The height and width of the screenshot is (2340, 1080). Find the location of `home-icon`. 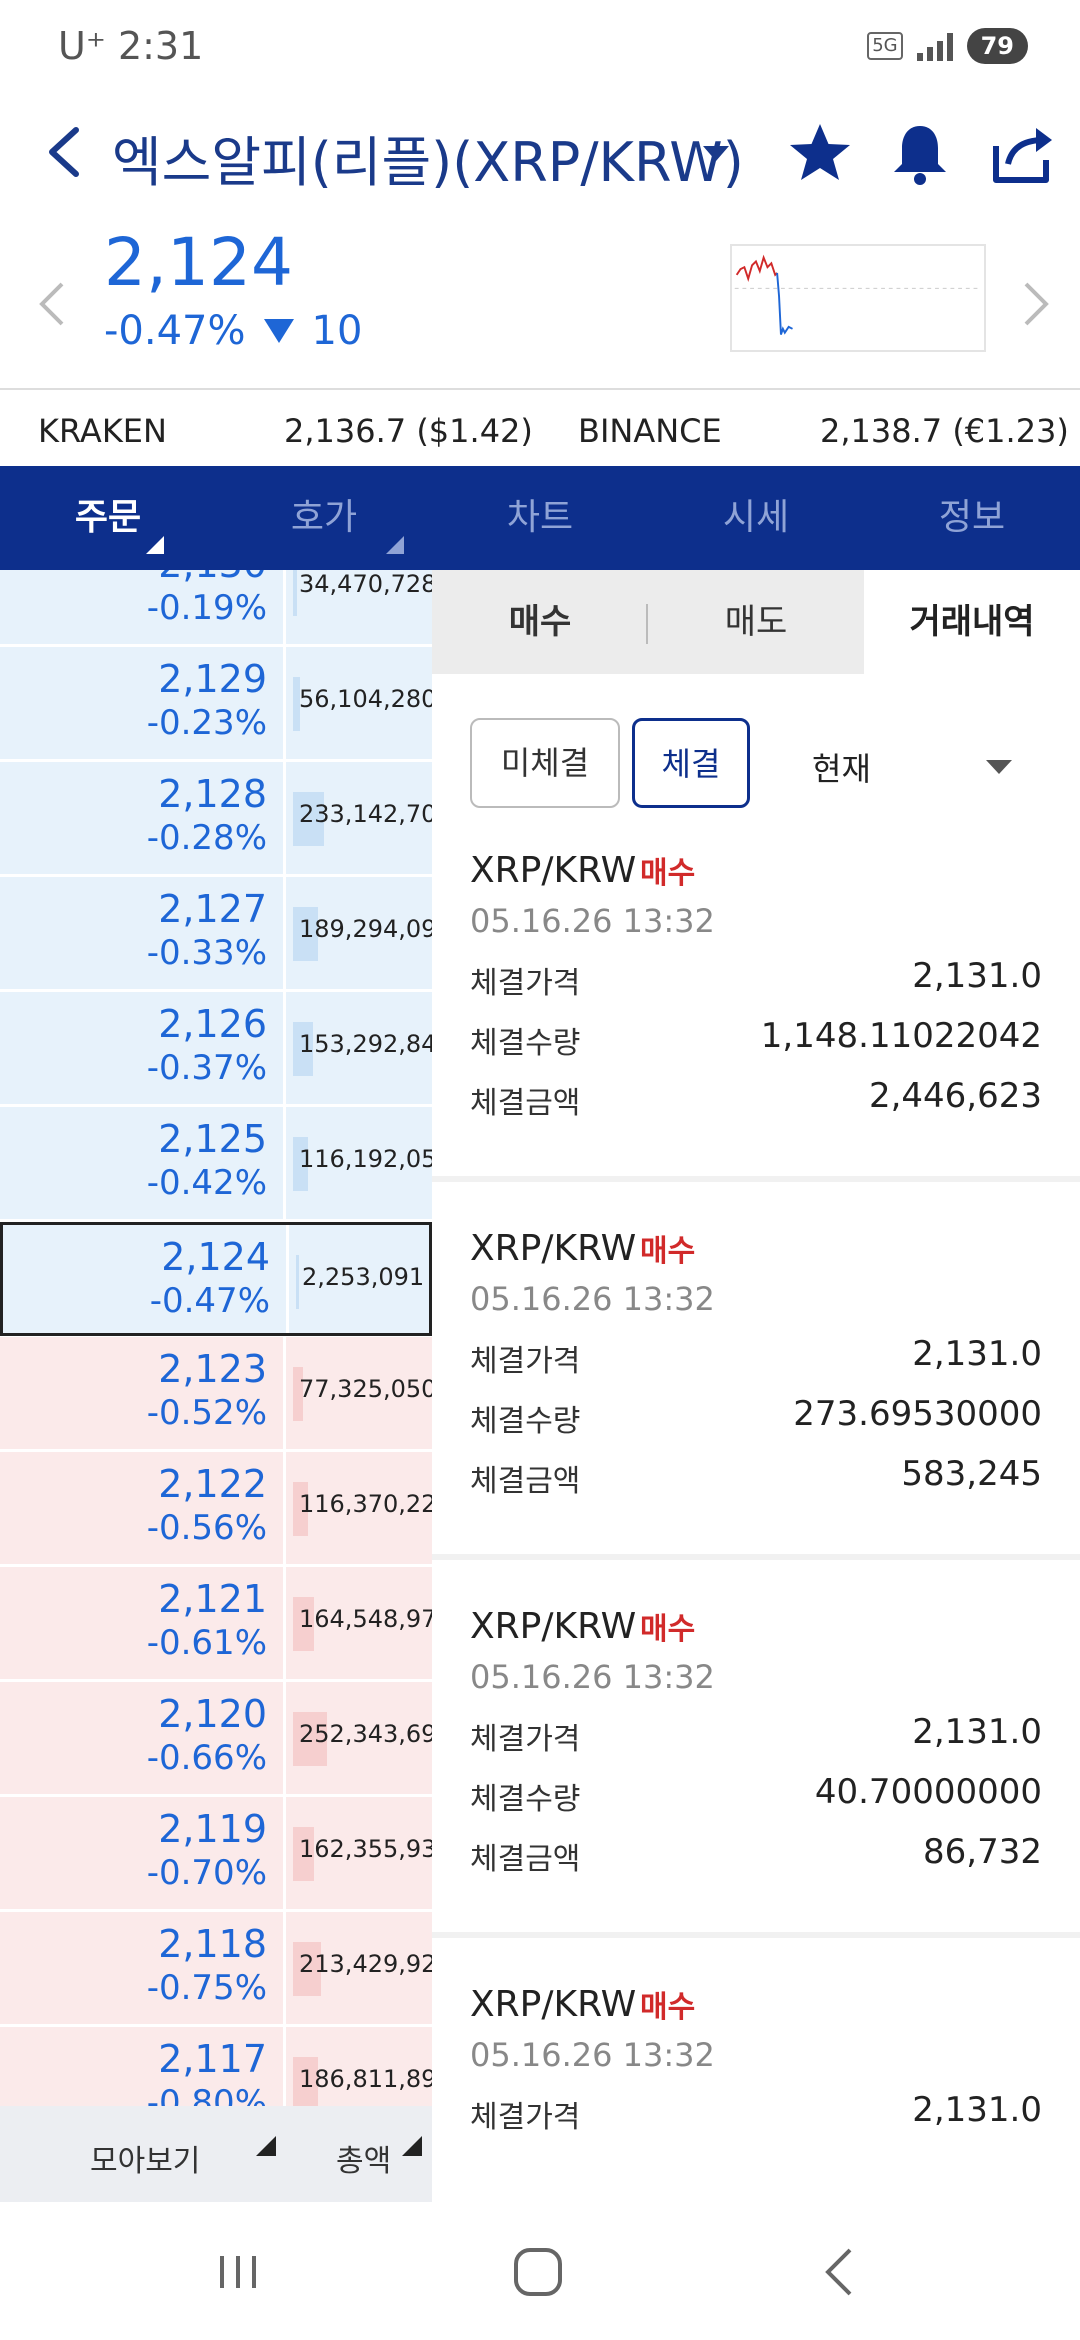

home-icon is located at coordinates (538, 2272).